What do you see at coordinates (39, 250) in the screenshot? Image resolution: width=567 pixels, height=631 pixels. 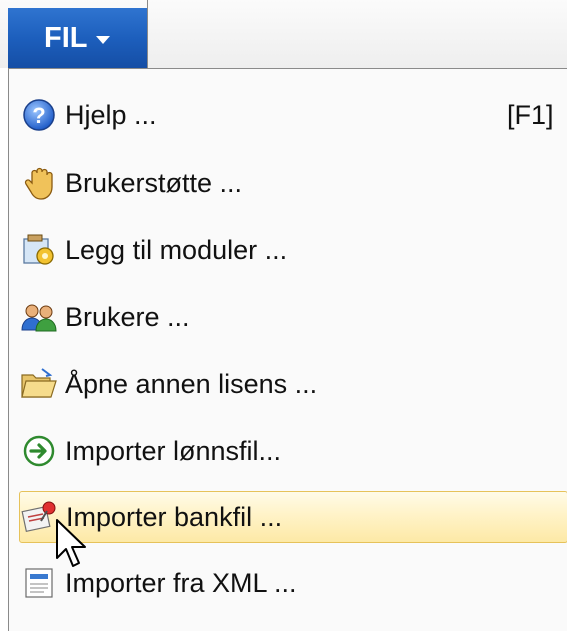 I see `add-modules-icon` at bounding box center [39, 250].